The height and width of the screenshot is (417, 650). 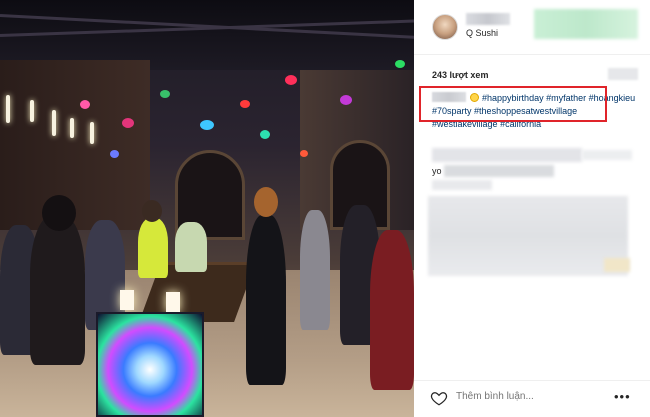 What do you see at coordinates (266, 202) in the screenshot?
I see `dancer-head` at bounding box center [266, 202].